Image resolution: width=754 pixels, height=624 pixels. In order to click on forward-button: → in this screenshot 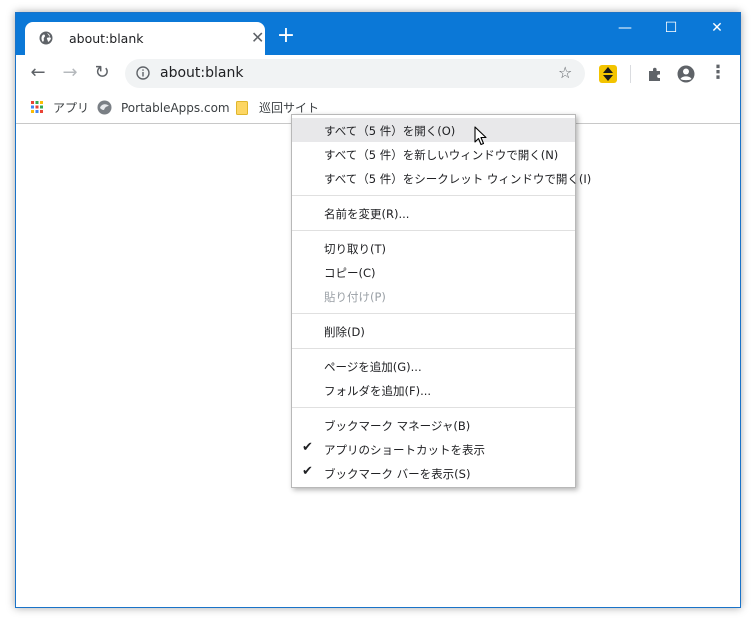, I will do `click(70, 73)`.